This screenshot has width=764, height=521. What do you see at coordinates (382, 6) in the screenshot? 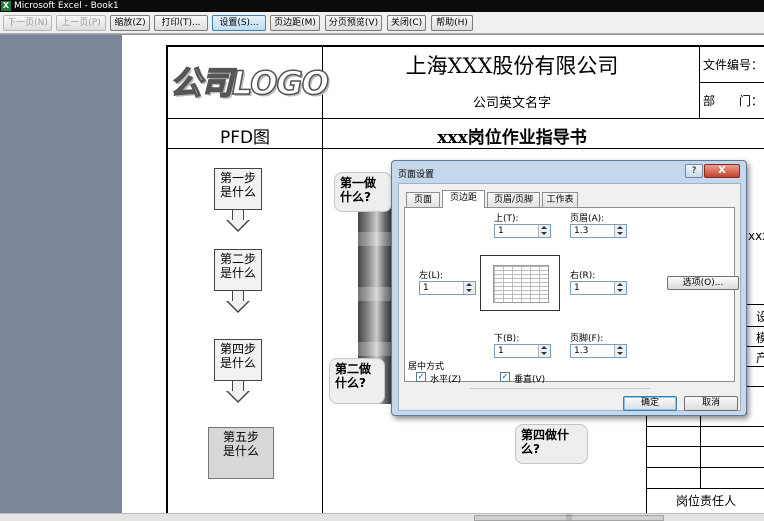
I see `window-titlebar: X Microsoft Excel - Book1` at bounding box center [382, 6].